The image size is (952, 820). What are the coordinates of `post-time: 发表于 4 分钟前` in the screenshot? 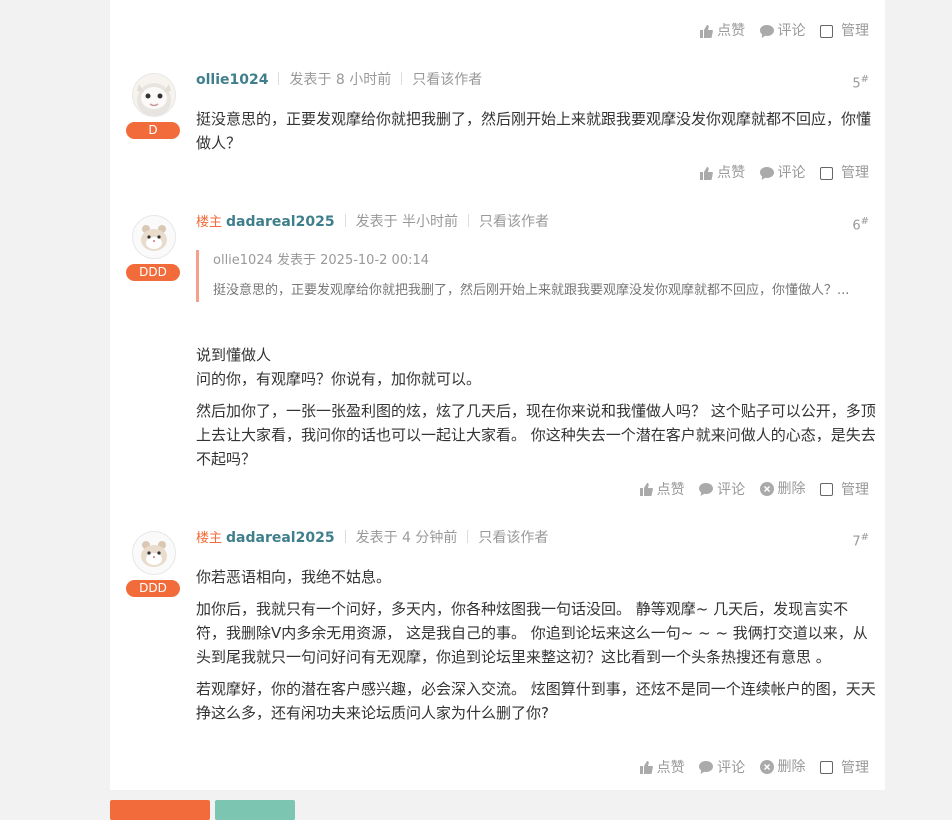 It's located at (406, 538).